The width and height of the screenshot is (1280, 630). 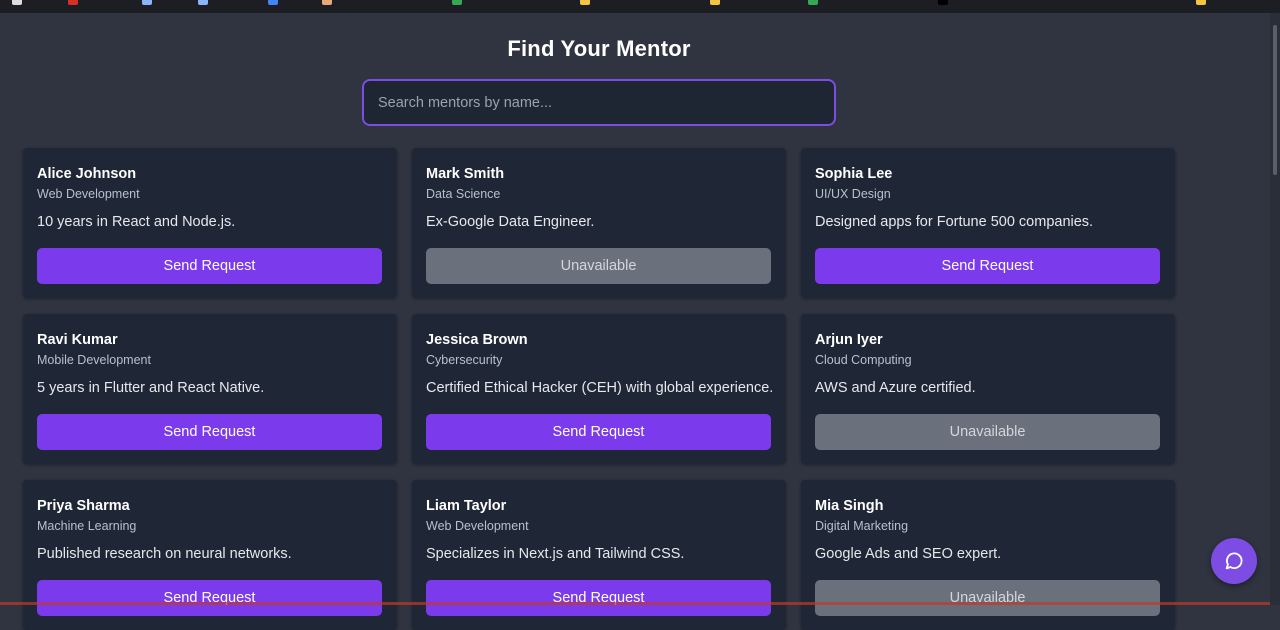 I want to click on mentor-description: Google Ads and SEO expert., so click(x=908, y=554).